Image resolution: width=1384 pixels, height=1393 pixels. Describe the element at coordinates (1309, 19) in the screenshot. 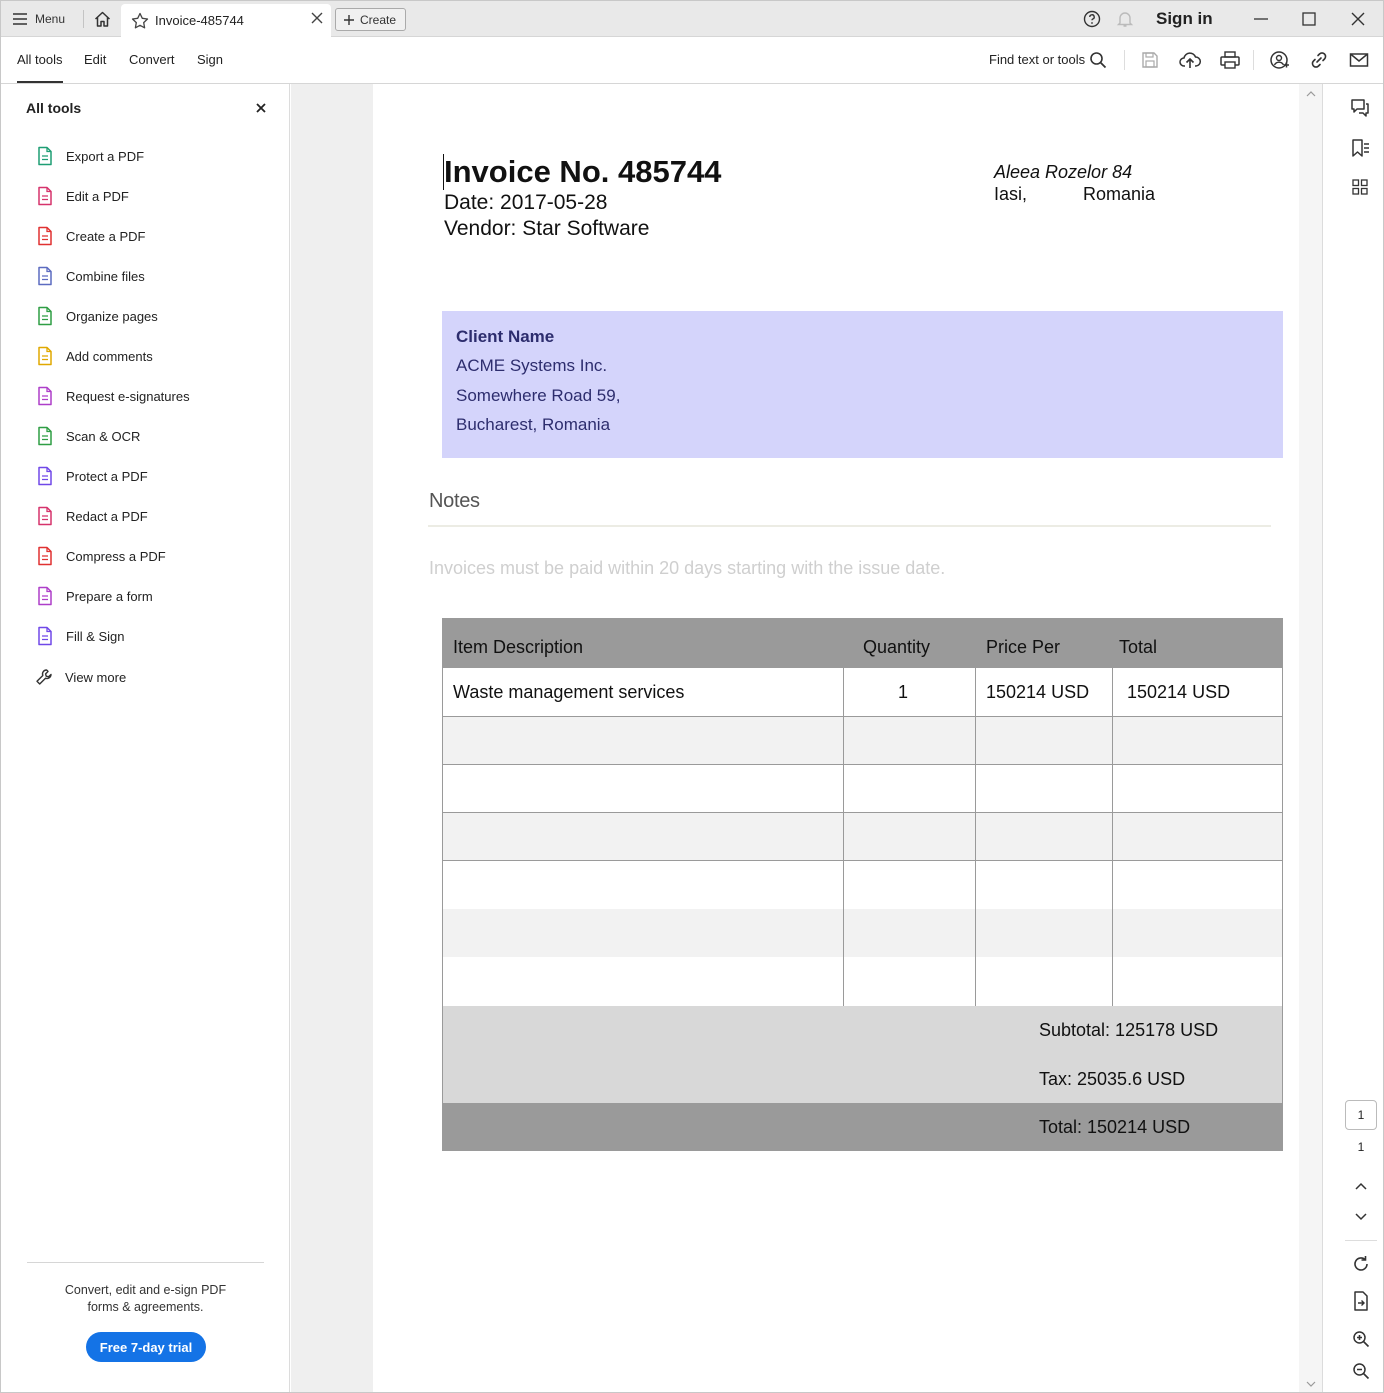

I see `maximize-button` at that location.